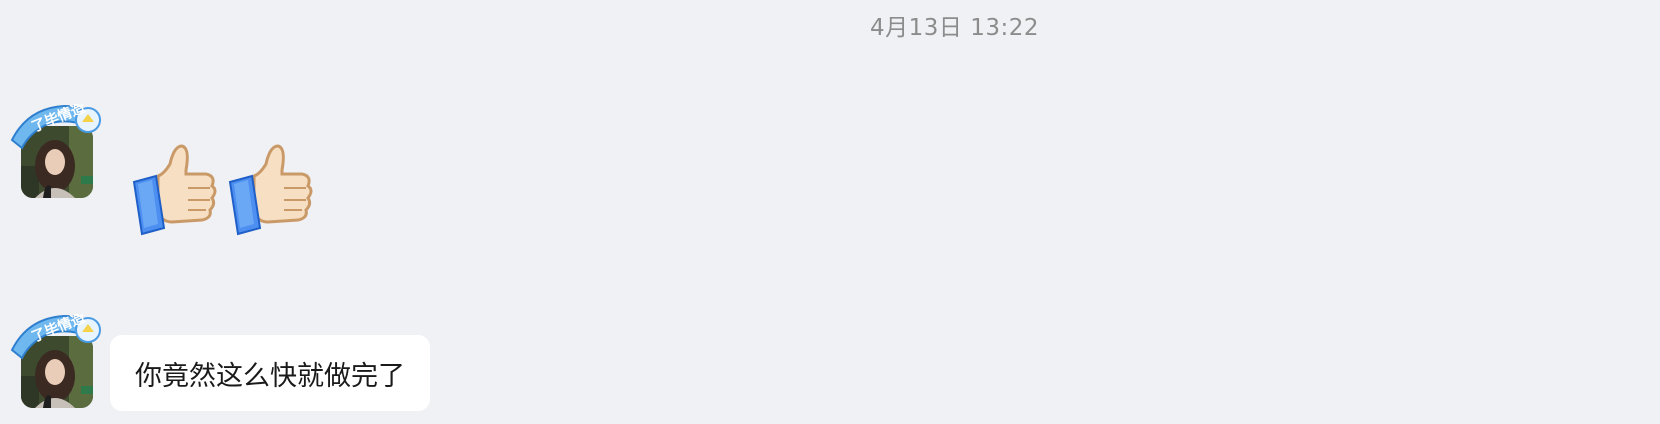  What do you see at coordinates (226, 188) in the screenshot?
I see `emoji-message` at bounding box center [226, 188].